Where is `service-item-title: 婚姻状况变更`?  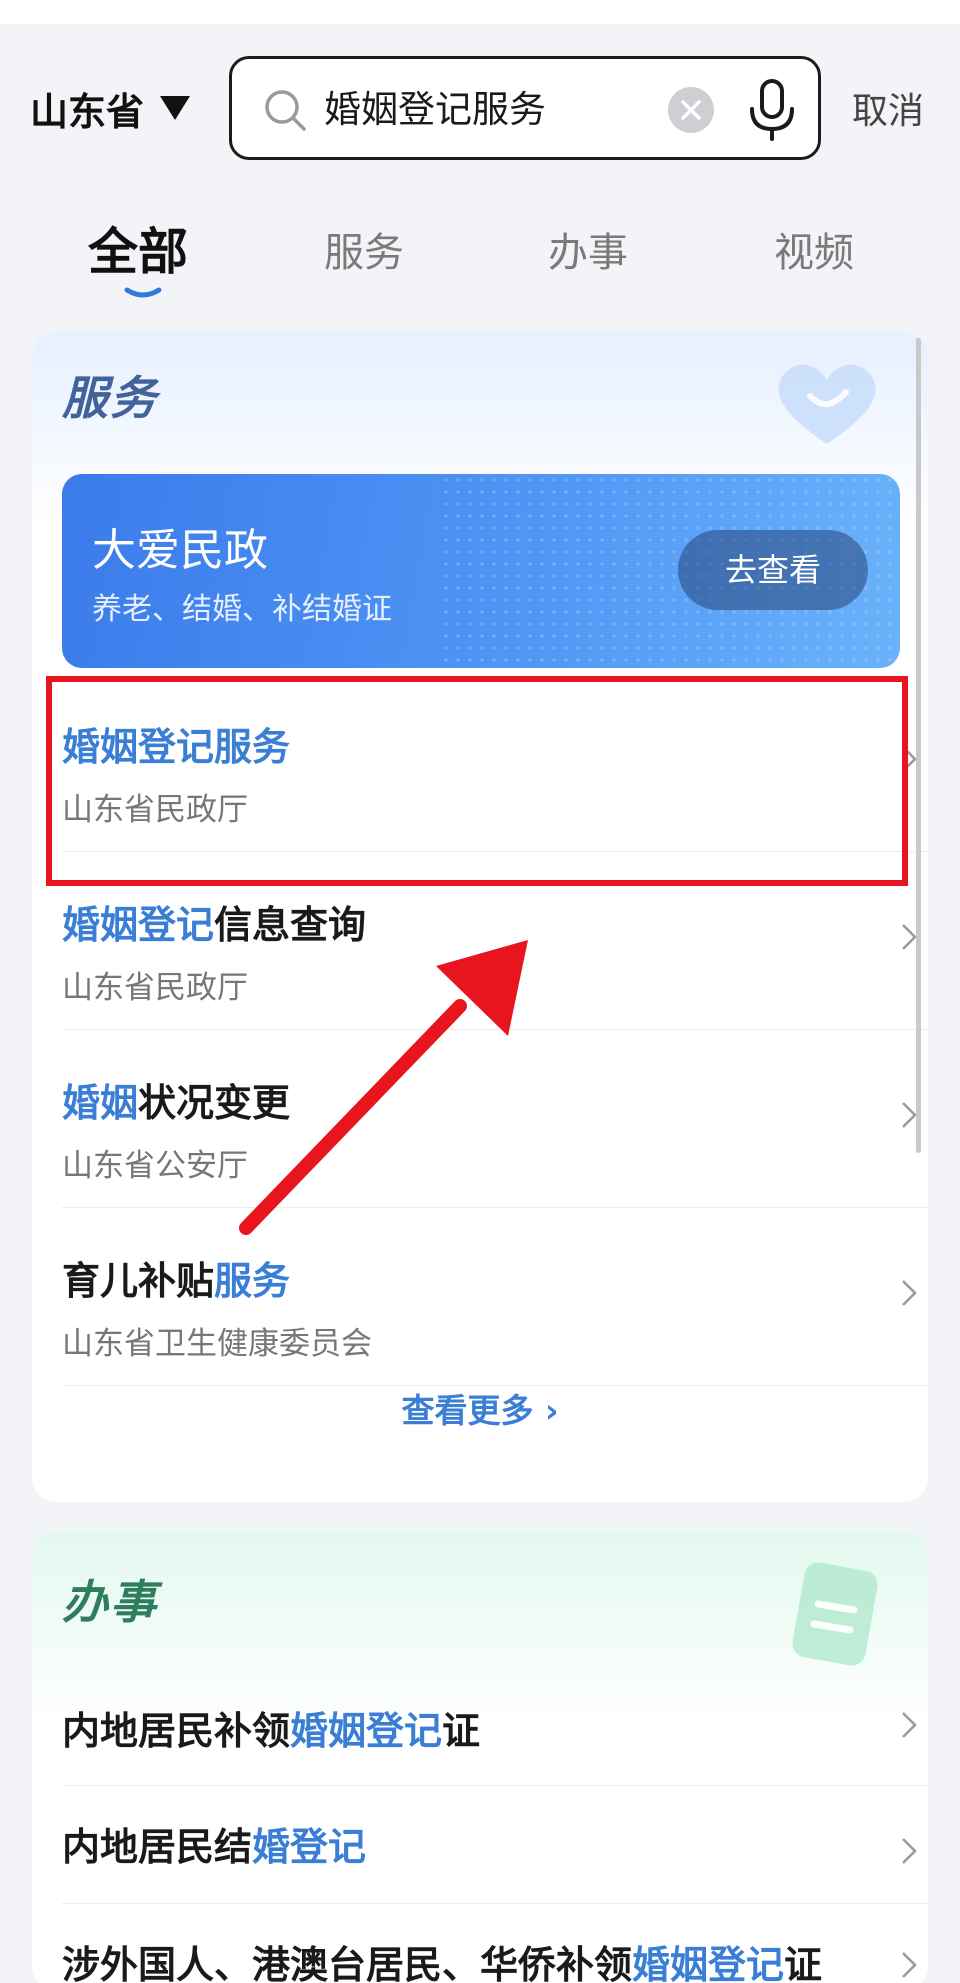
service-item-title: 婚姻状况变更 is located at coordinates (176, 1103).